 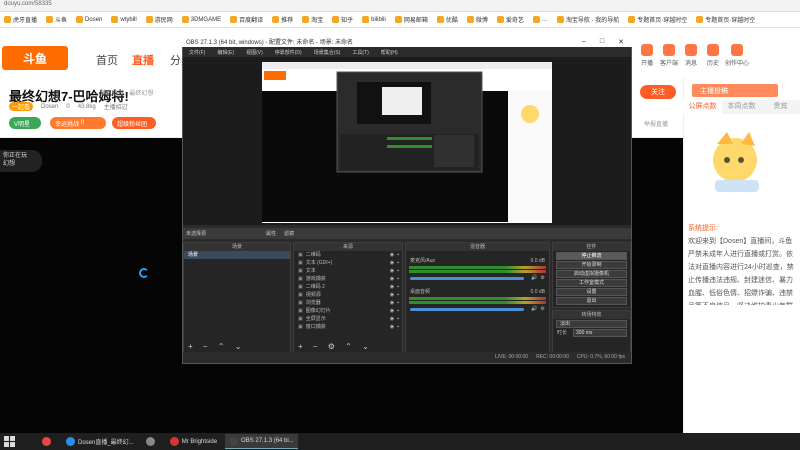 I want to click on obs-menu-item: 编辑(E), so click(x=225, y=52).